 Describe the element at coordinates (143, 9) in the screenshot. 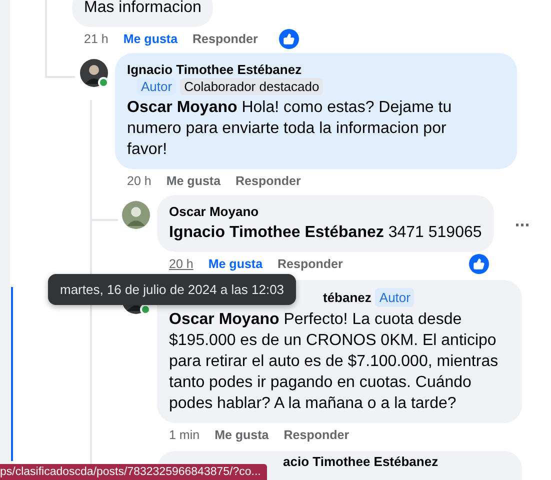

I see `comment-text: Mas informacion` at that location.